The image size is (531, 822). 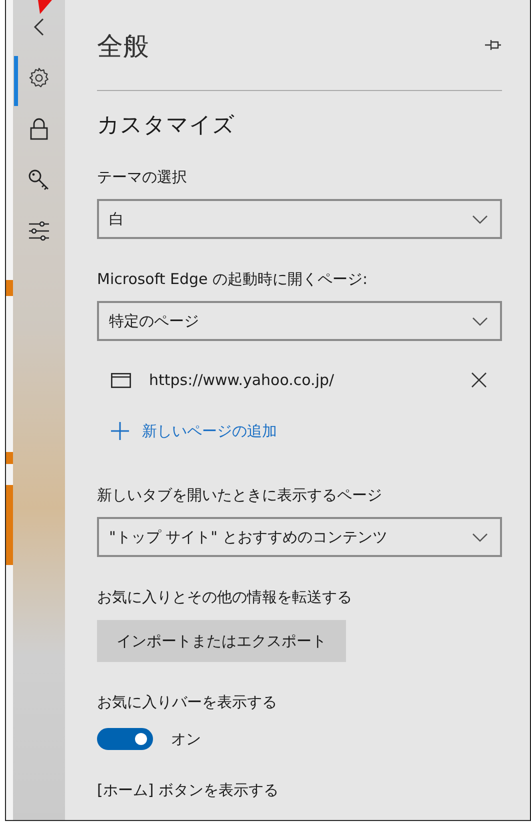 I want to click on import-export-button: インポートまたはエクスポート, so click(x=221, y=641).